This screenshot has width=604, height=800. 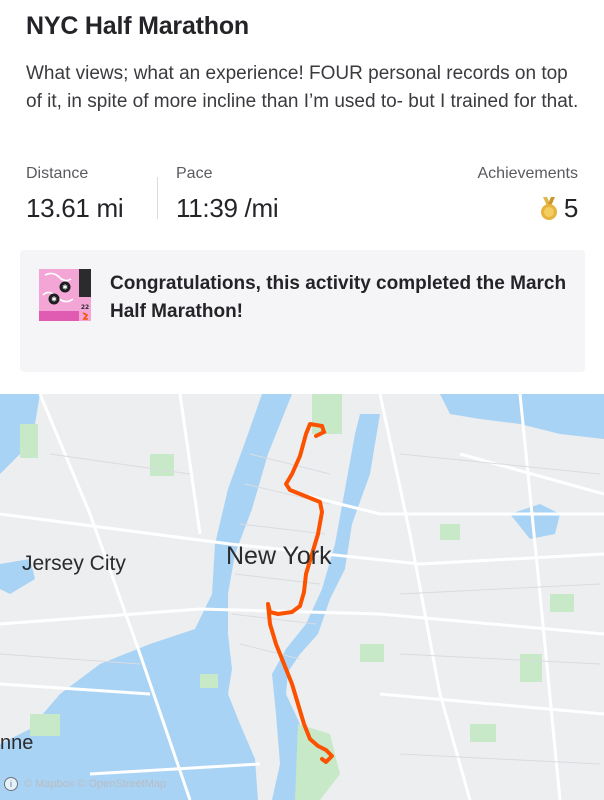 I want to click on stat-pace: Pace 11:39 /mi, so click(x=227, y=194).